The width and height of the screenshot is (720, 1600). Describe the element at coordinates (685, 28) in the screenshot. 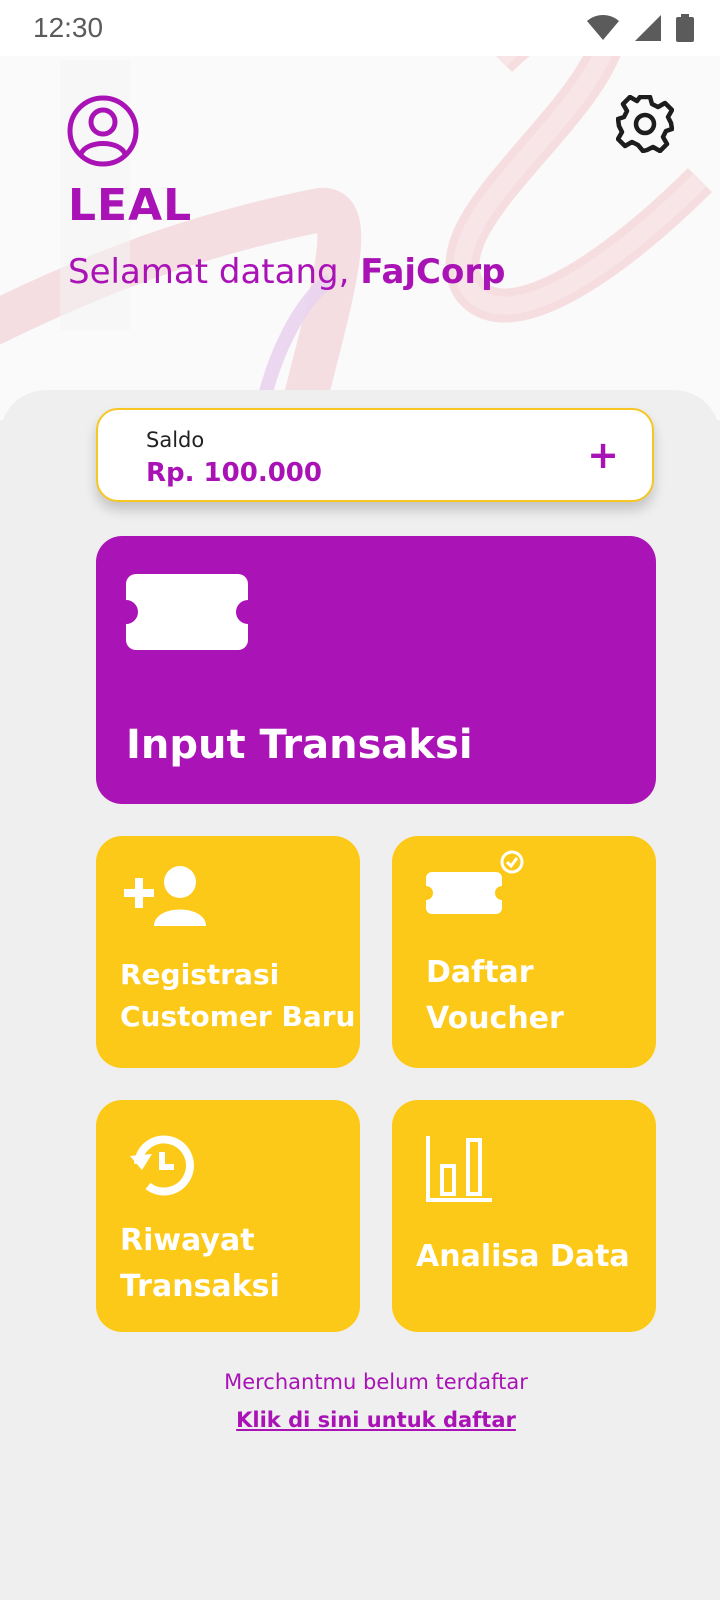

I see `battery-icon` at that location.